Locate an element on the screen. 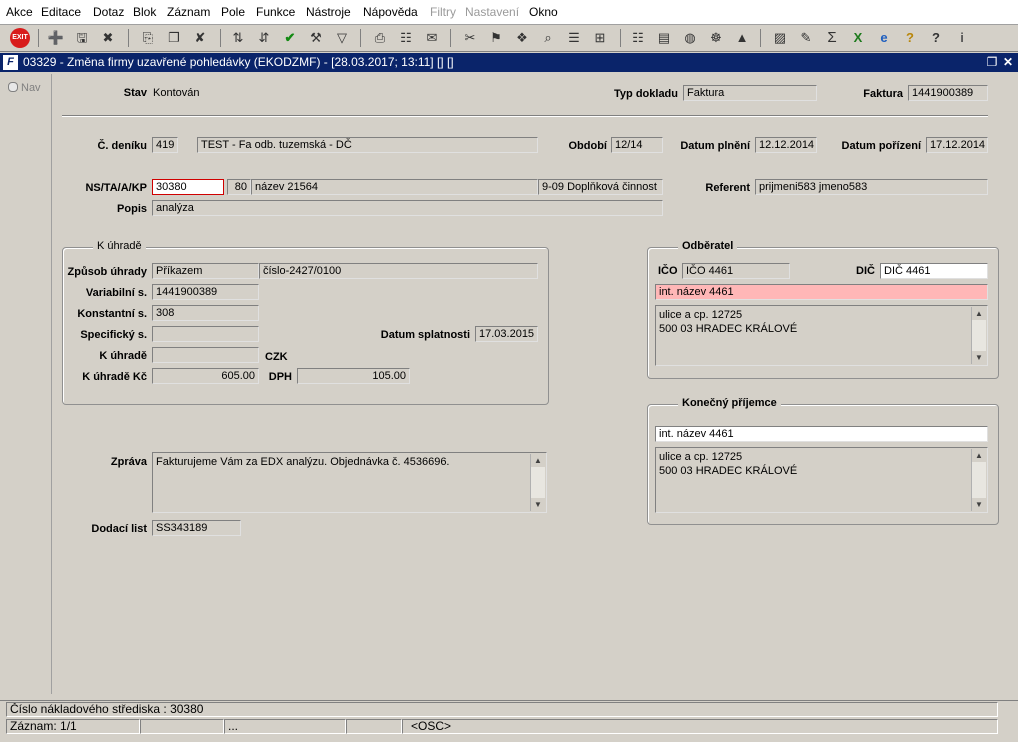  odberatel-nazev-field: int. název 4461 is located at coordinates (821, 292).